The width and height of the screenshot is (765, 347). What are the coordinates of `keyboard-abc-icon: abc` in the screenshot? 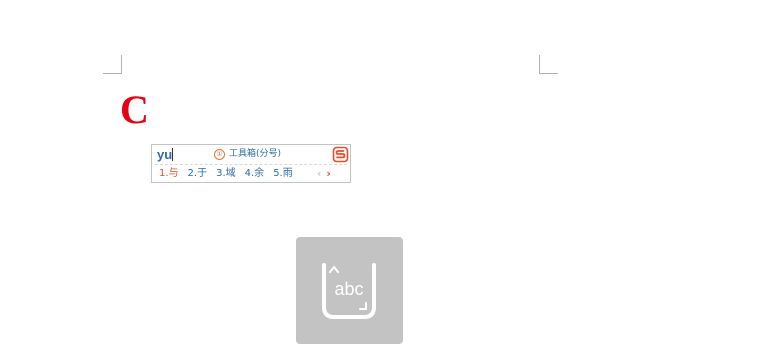 It's located at (349, 291).